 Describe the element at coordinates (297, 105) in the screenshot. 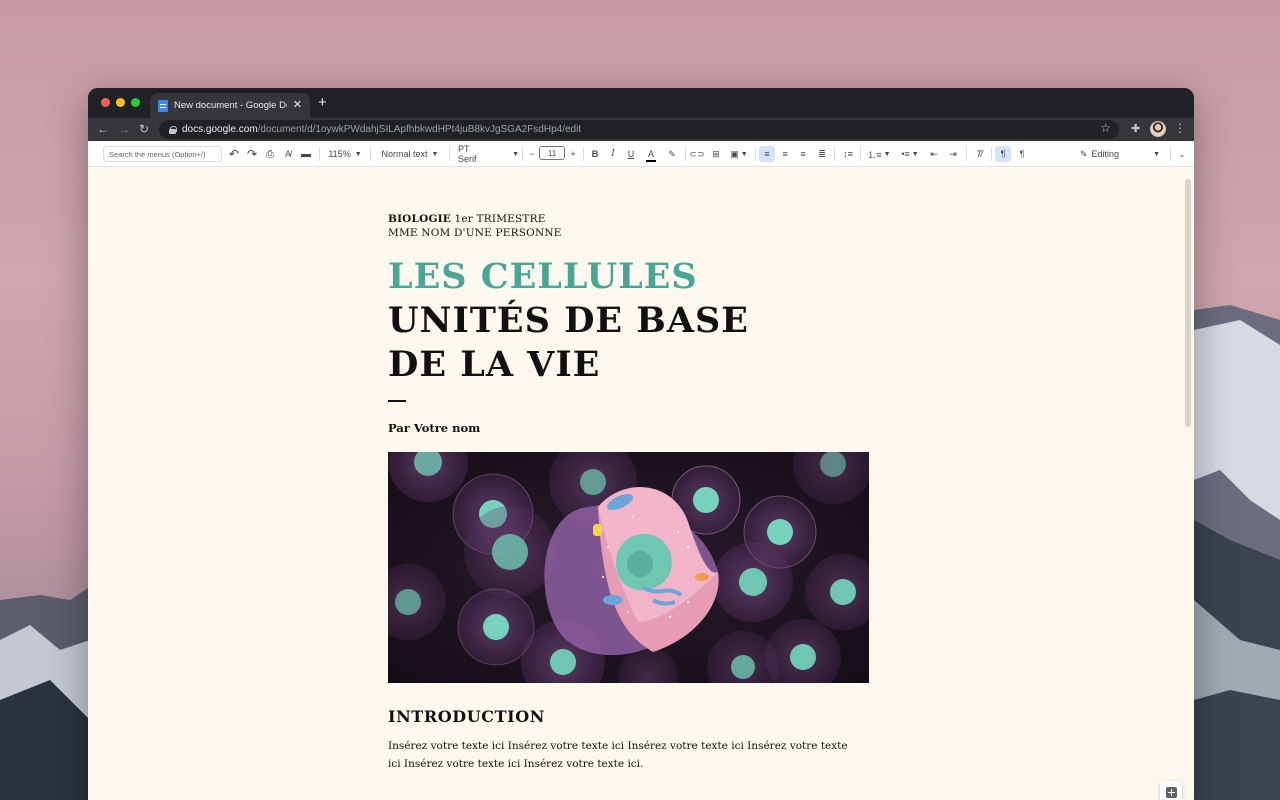

I see `close-tab-icon: ✕` at that location.